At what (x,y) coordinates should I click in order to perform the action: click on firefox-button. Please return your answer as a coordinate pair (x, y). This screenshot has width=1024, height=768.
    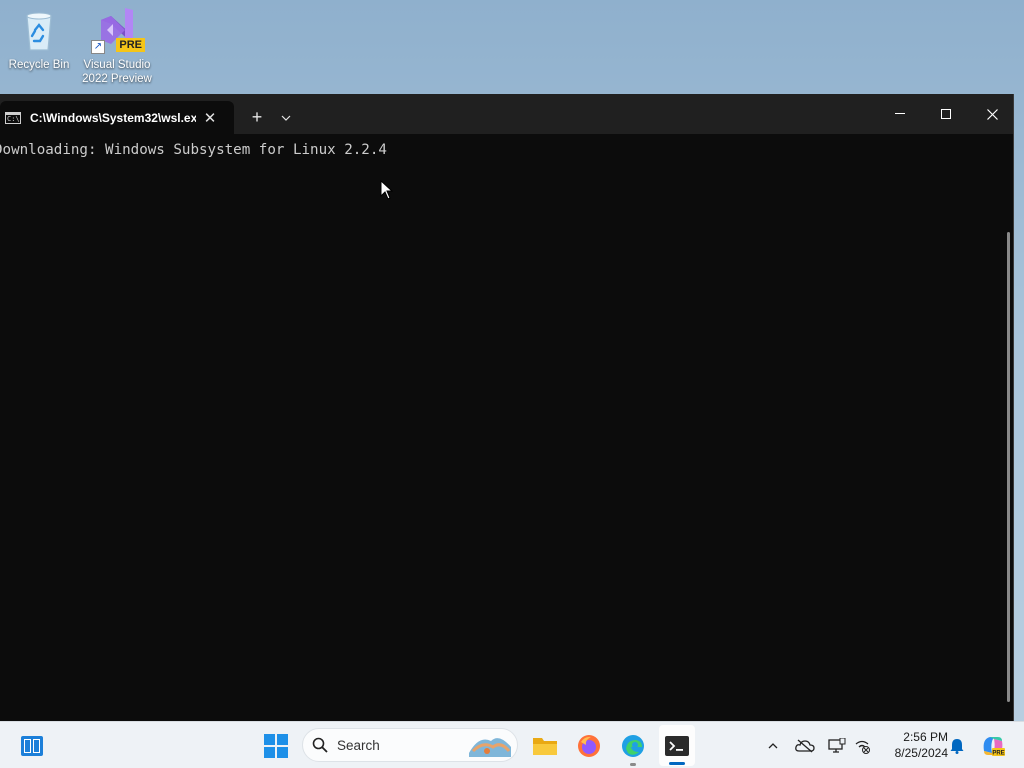
    Looking at the image, I should click on (589, 745).